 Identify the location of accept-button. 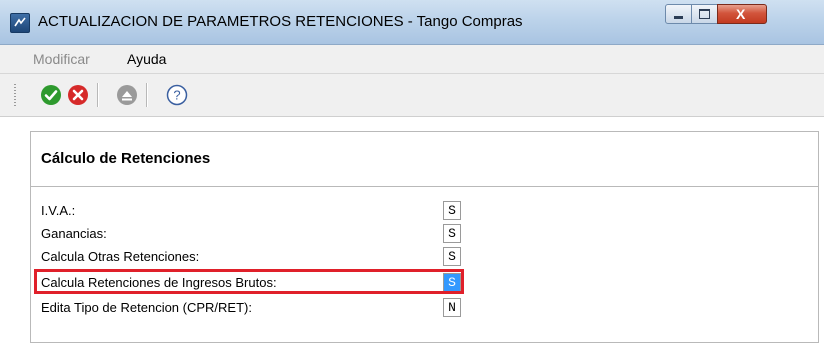
(51, 95).